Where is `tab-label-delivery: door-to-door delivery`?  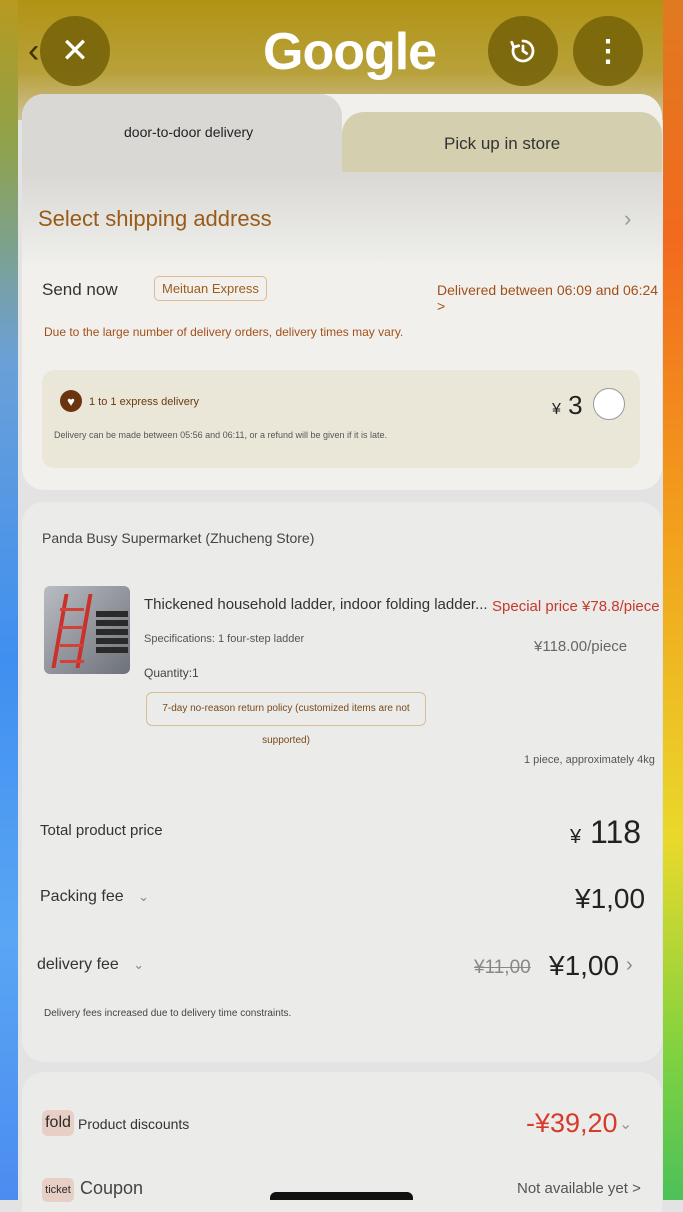 tab-label-delivery: door-to-door delivery is located at coordinates (189, 132).